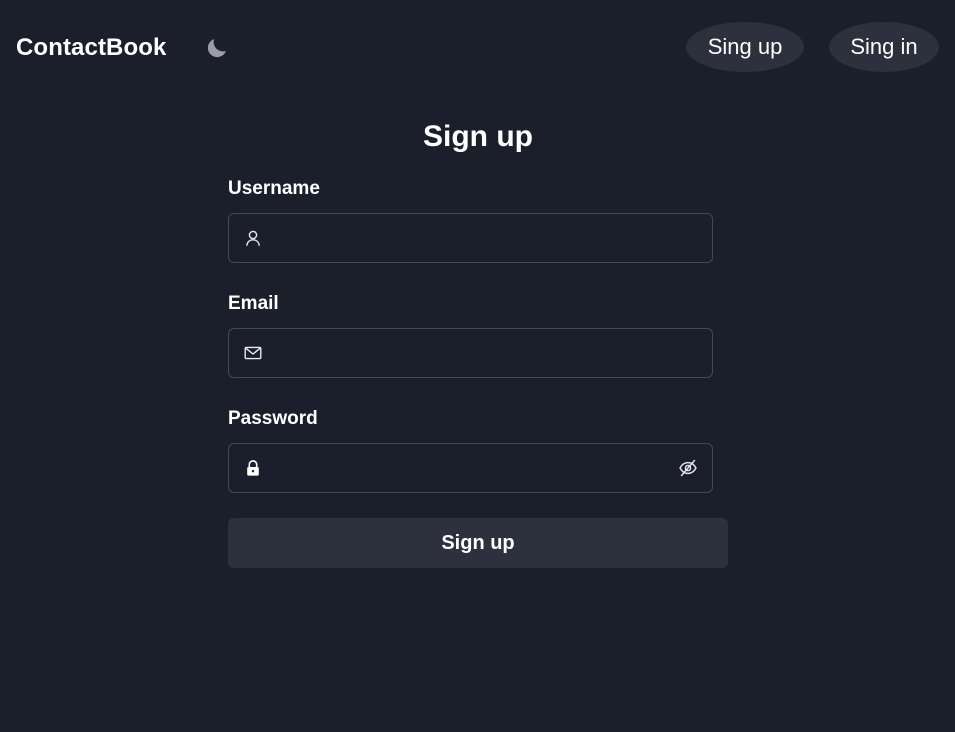 This screenshot has height=732, width=955. Describe the element at coordinates (253, 303) in the screenshot. I see `email-label: Email` at that location.